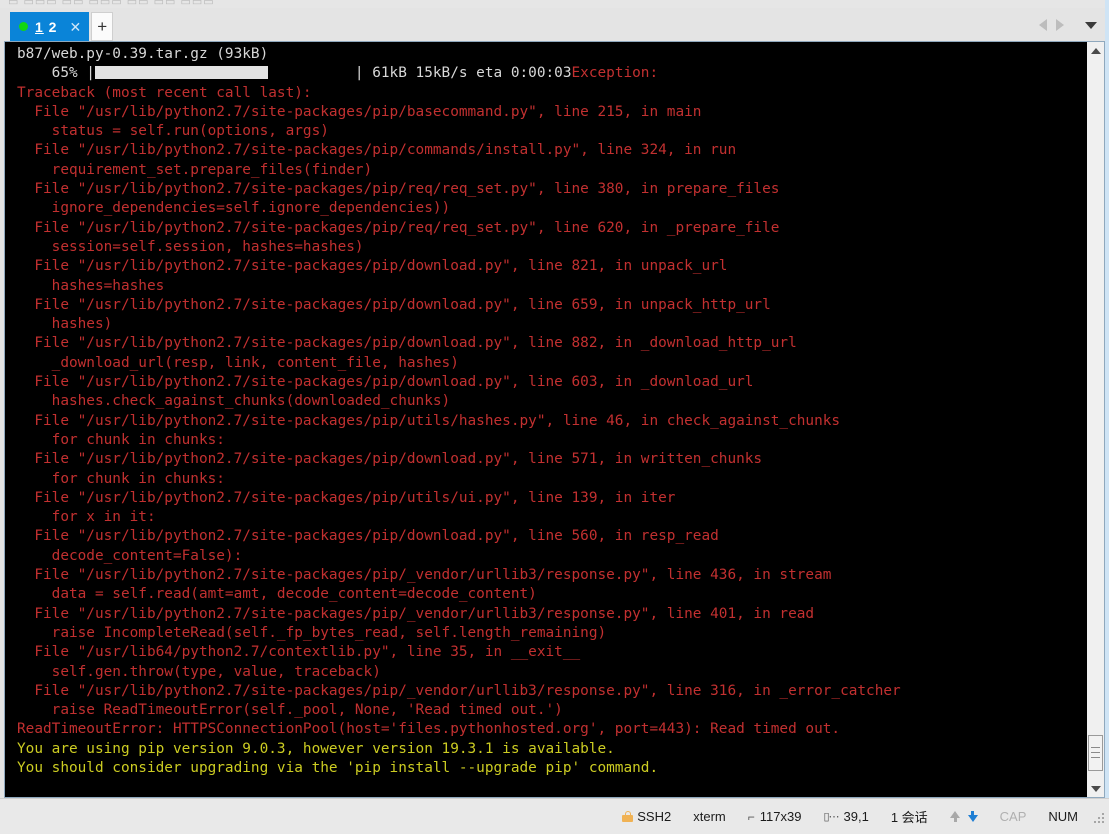 This screenshot has width=1109, height=834. I want to click on terminal-line: hashes=hashes, so click(91, 285).